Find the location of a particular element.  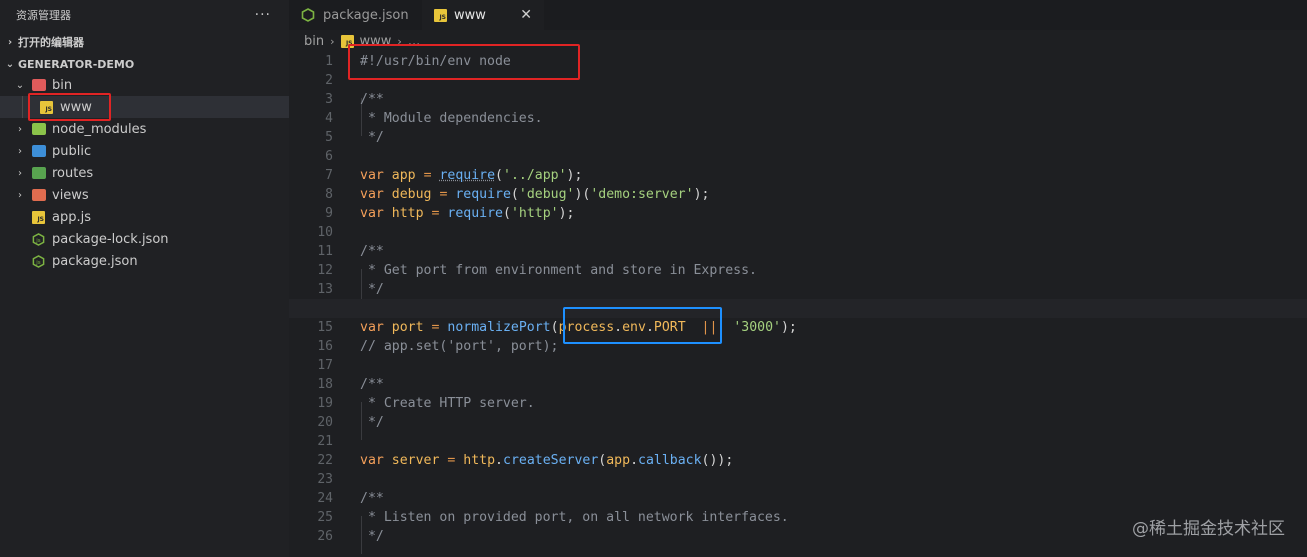

line-number-row: 17 is located at coordinates (798, 365).